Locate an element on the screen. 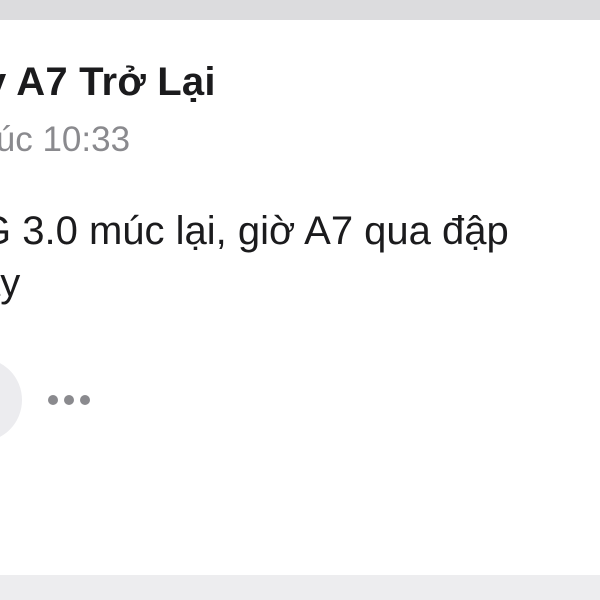 This screenshot has height=600, width=600. post-title: y A7 Trở Lại is located at coordinates (108, 82).